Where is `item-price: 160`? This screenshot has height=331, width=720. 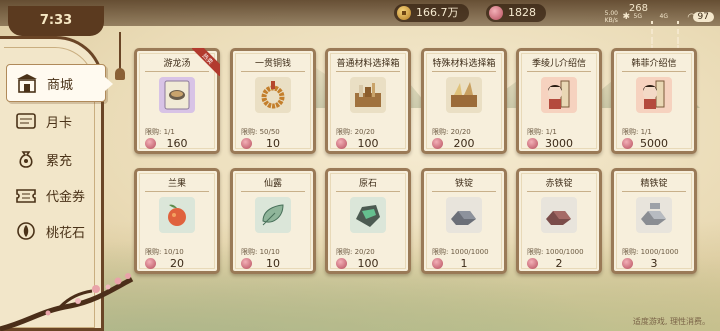 item-price: 160 is located at coordinates (177, 143).